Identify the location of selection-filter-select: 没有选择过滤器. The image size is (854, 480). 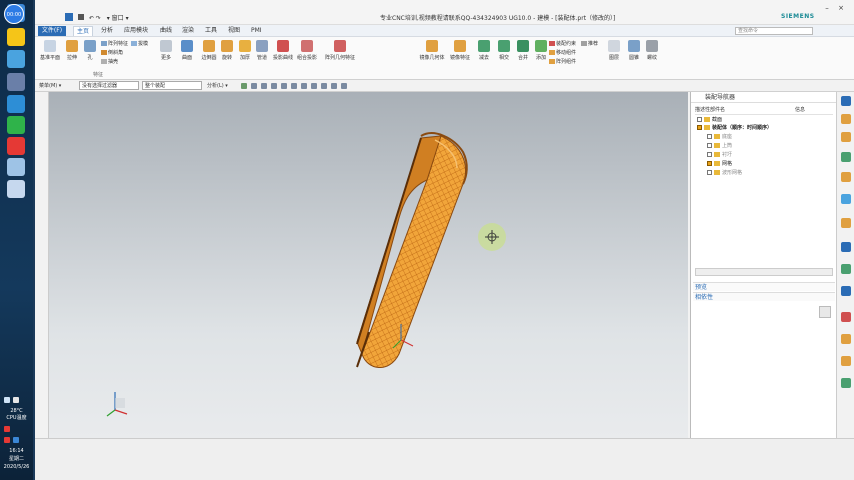
(109, 85).